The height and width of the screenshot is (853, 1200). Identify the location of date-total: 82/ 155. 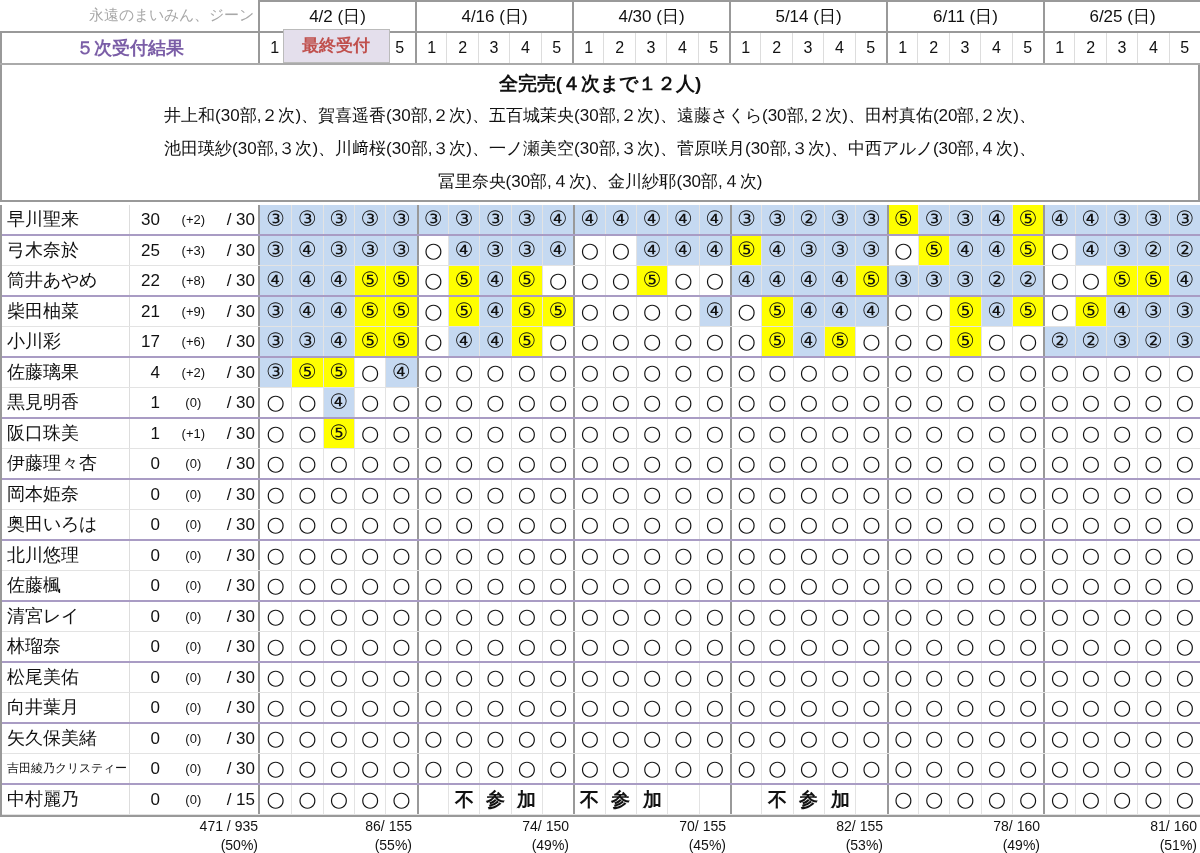
(859, 826).